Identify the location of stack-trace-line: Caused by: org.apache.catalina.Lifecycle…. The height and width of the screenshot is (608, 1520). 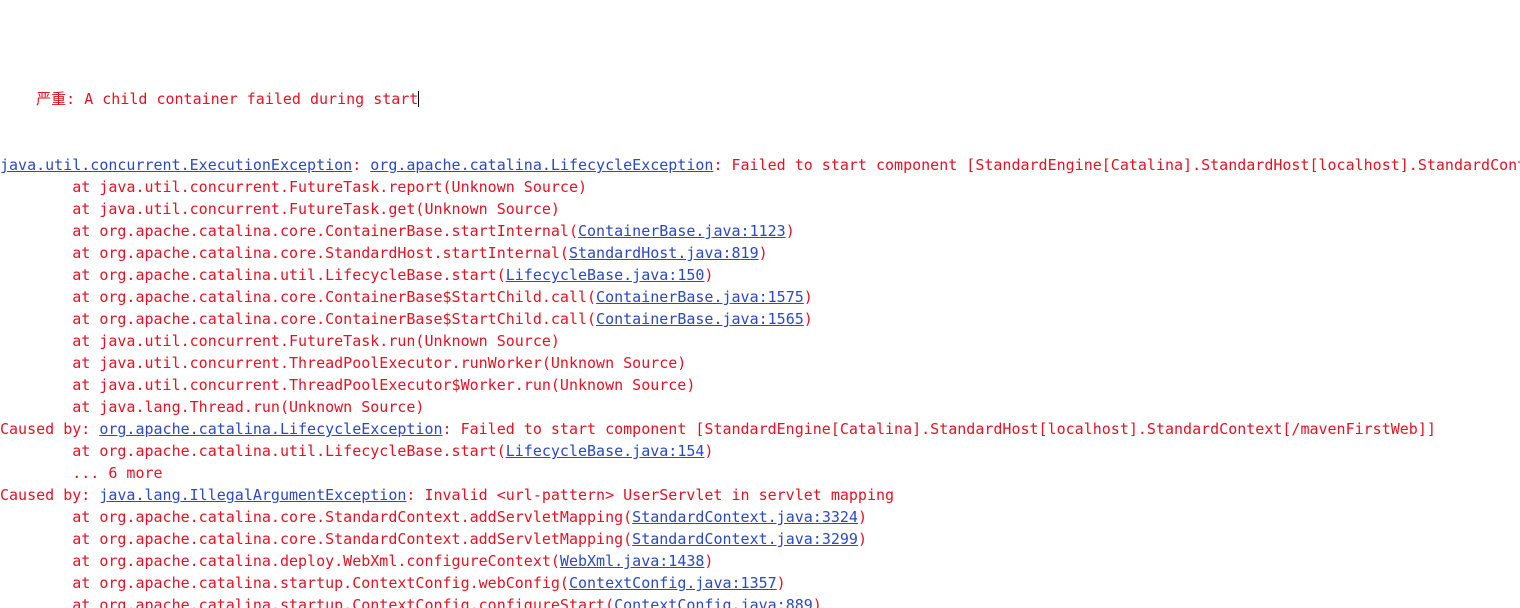
(760, 429).